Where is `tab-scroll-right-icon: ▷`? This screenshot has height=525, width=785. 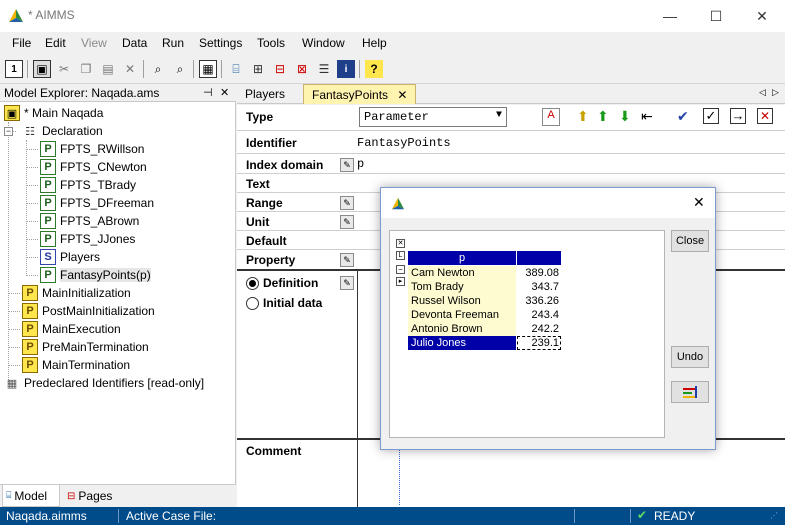 tab-scroll-right-icon: ▷ is located at coordinates (775, 92).